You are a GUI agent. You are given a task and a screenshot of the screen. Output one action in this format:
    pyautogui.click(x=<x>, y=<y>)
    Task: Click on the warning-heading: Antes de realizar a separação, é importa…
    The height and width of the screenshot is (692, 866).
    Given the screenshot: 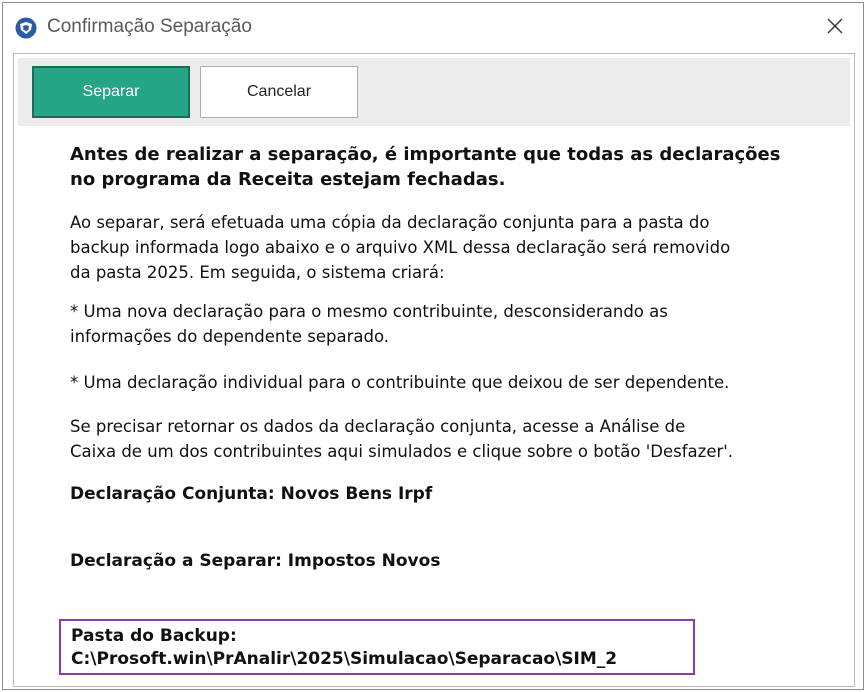 What is the action you would take?
    pyautogui.click(x=425, y=167)
    